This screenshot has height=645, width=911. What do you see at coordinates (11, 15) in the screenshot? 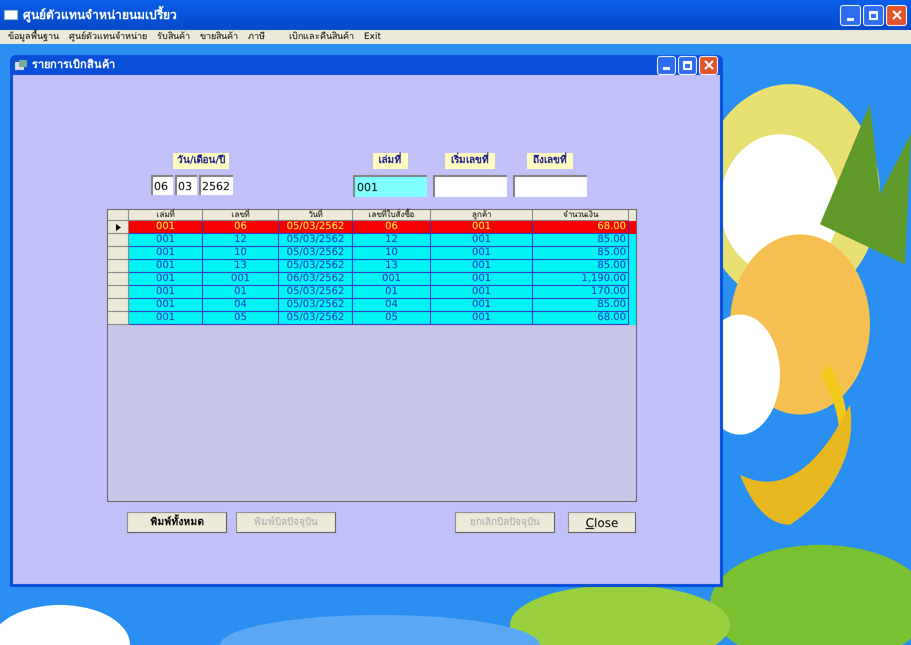
I see `app-icon` at bounding box center [11, 15].